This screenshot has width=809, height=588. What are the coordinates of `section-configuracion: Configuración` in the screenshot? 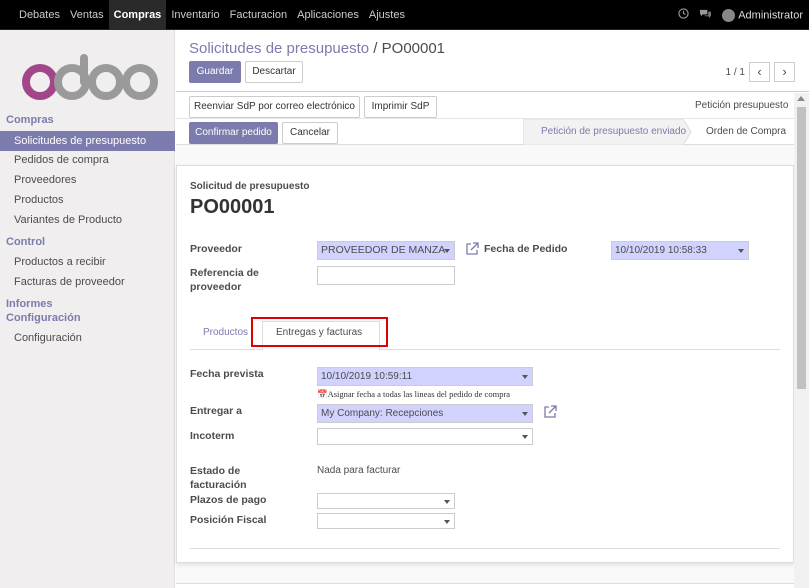 It's located at (43, 318).